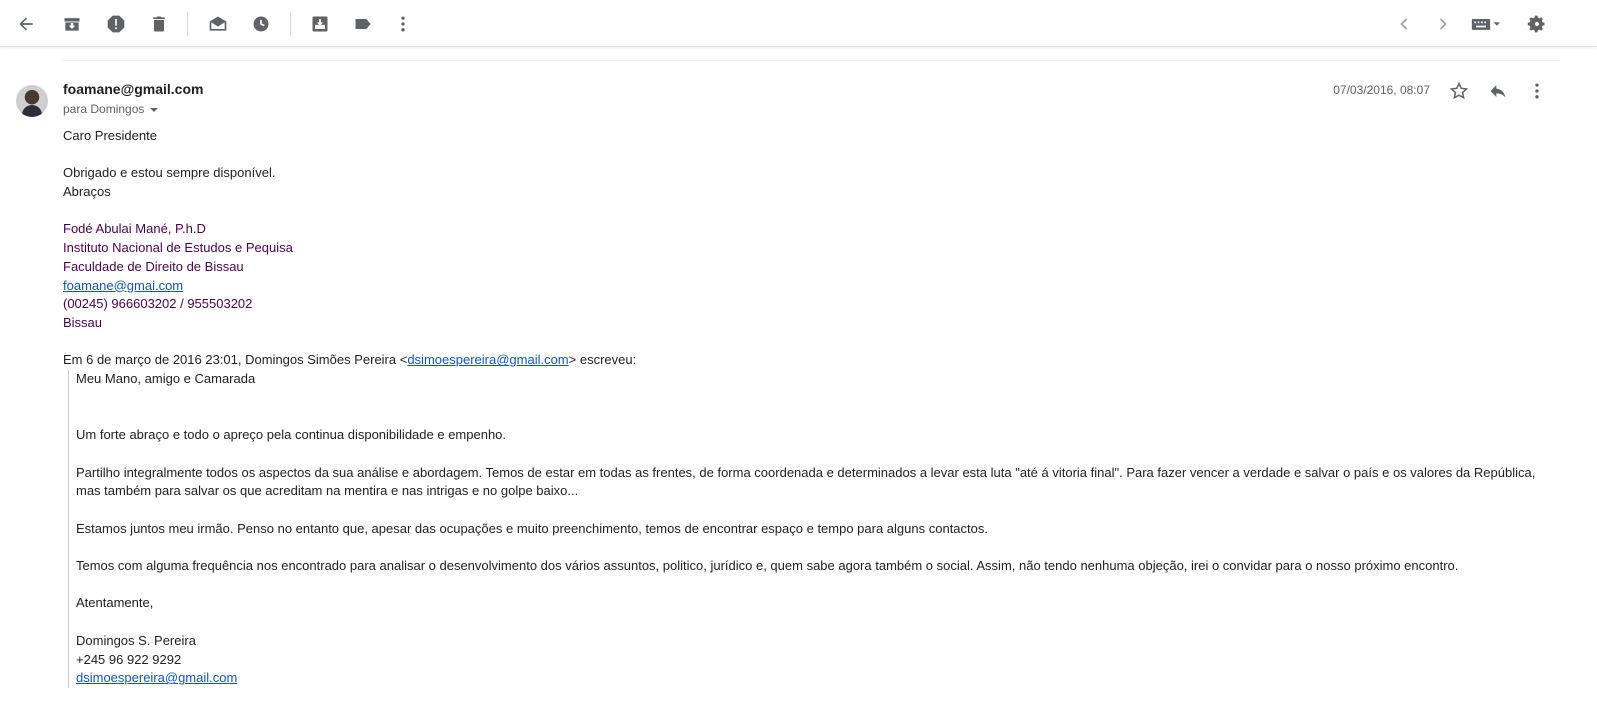 The height and width of the screenshot is (705, 1597). What do you see at coordinates (1404, 24) in the screenshot?
I see `chevron-left-icon` at bounding box center [1404, 24].